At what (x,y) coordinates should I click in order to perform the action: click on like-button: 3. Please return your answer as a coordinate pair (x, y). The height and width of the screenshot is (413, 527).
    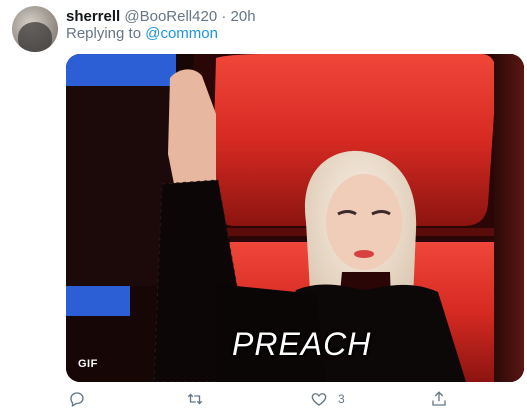
    Looking at the image, I should click on (327, 399).